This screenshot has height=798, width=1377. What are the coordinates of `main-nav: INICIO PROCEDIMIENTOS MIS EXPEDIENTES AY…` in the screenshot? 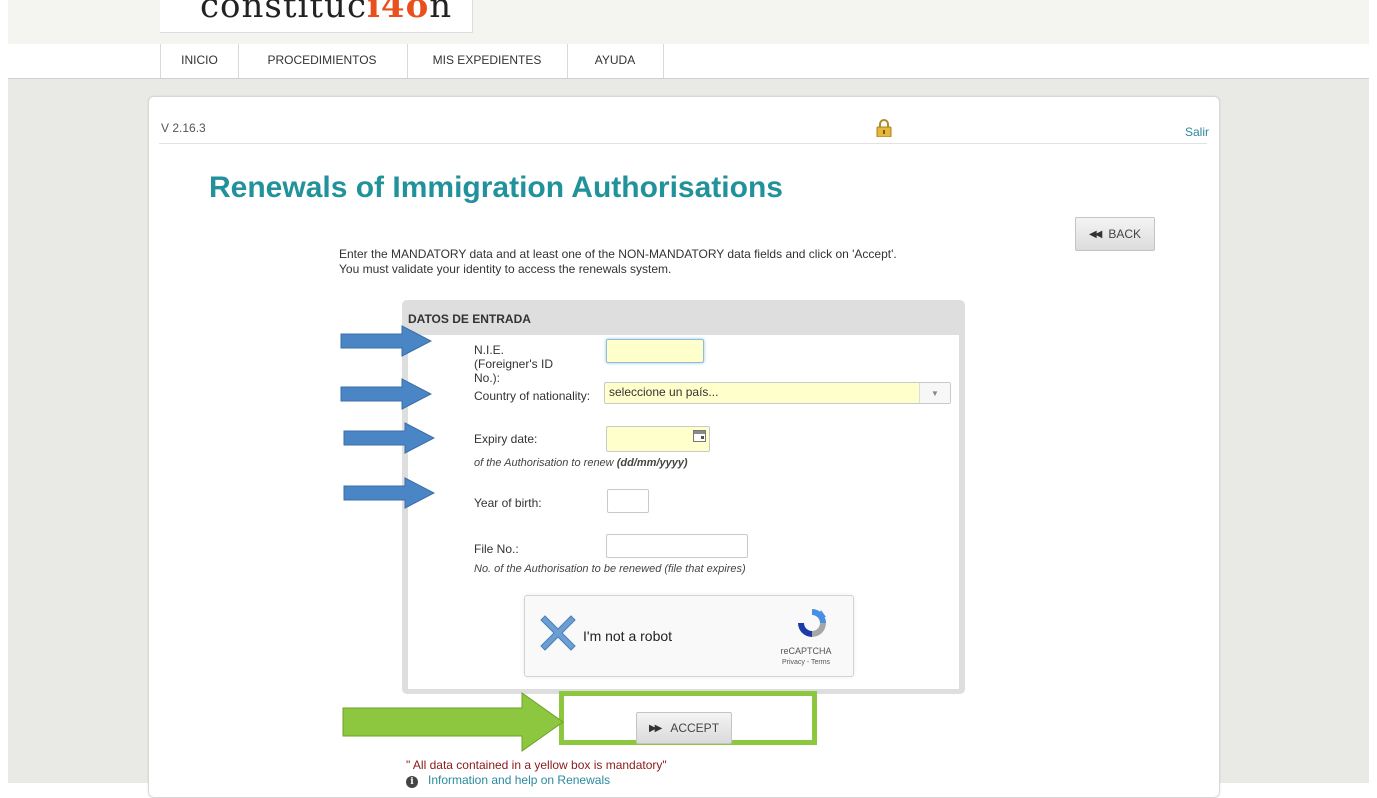 It's located at (688, 61).